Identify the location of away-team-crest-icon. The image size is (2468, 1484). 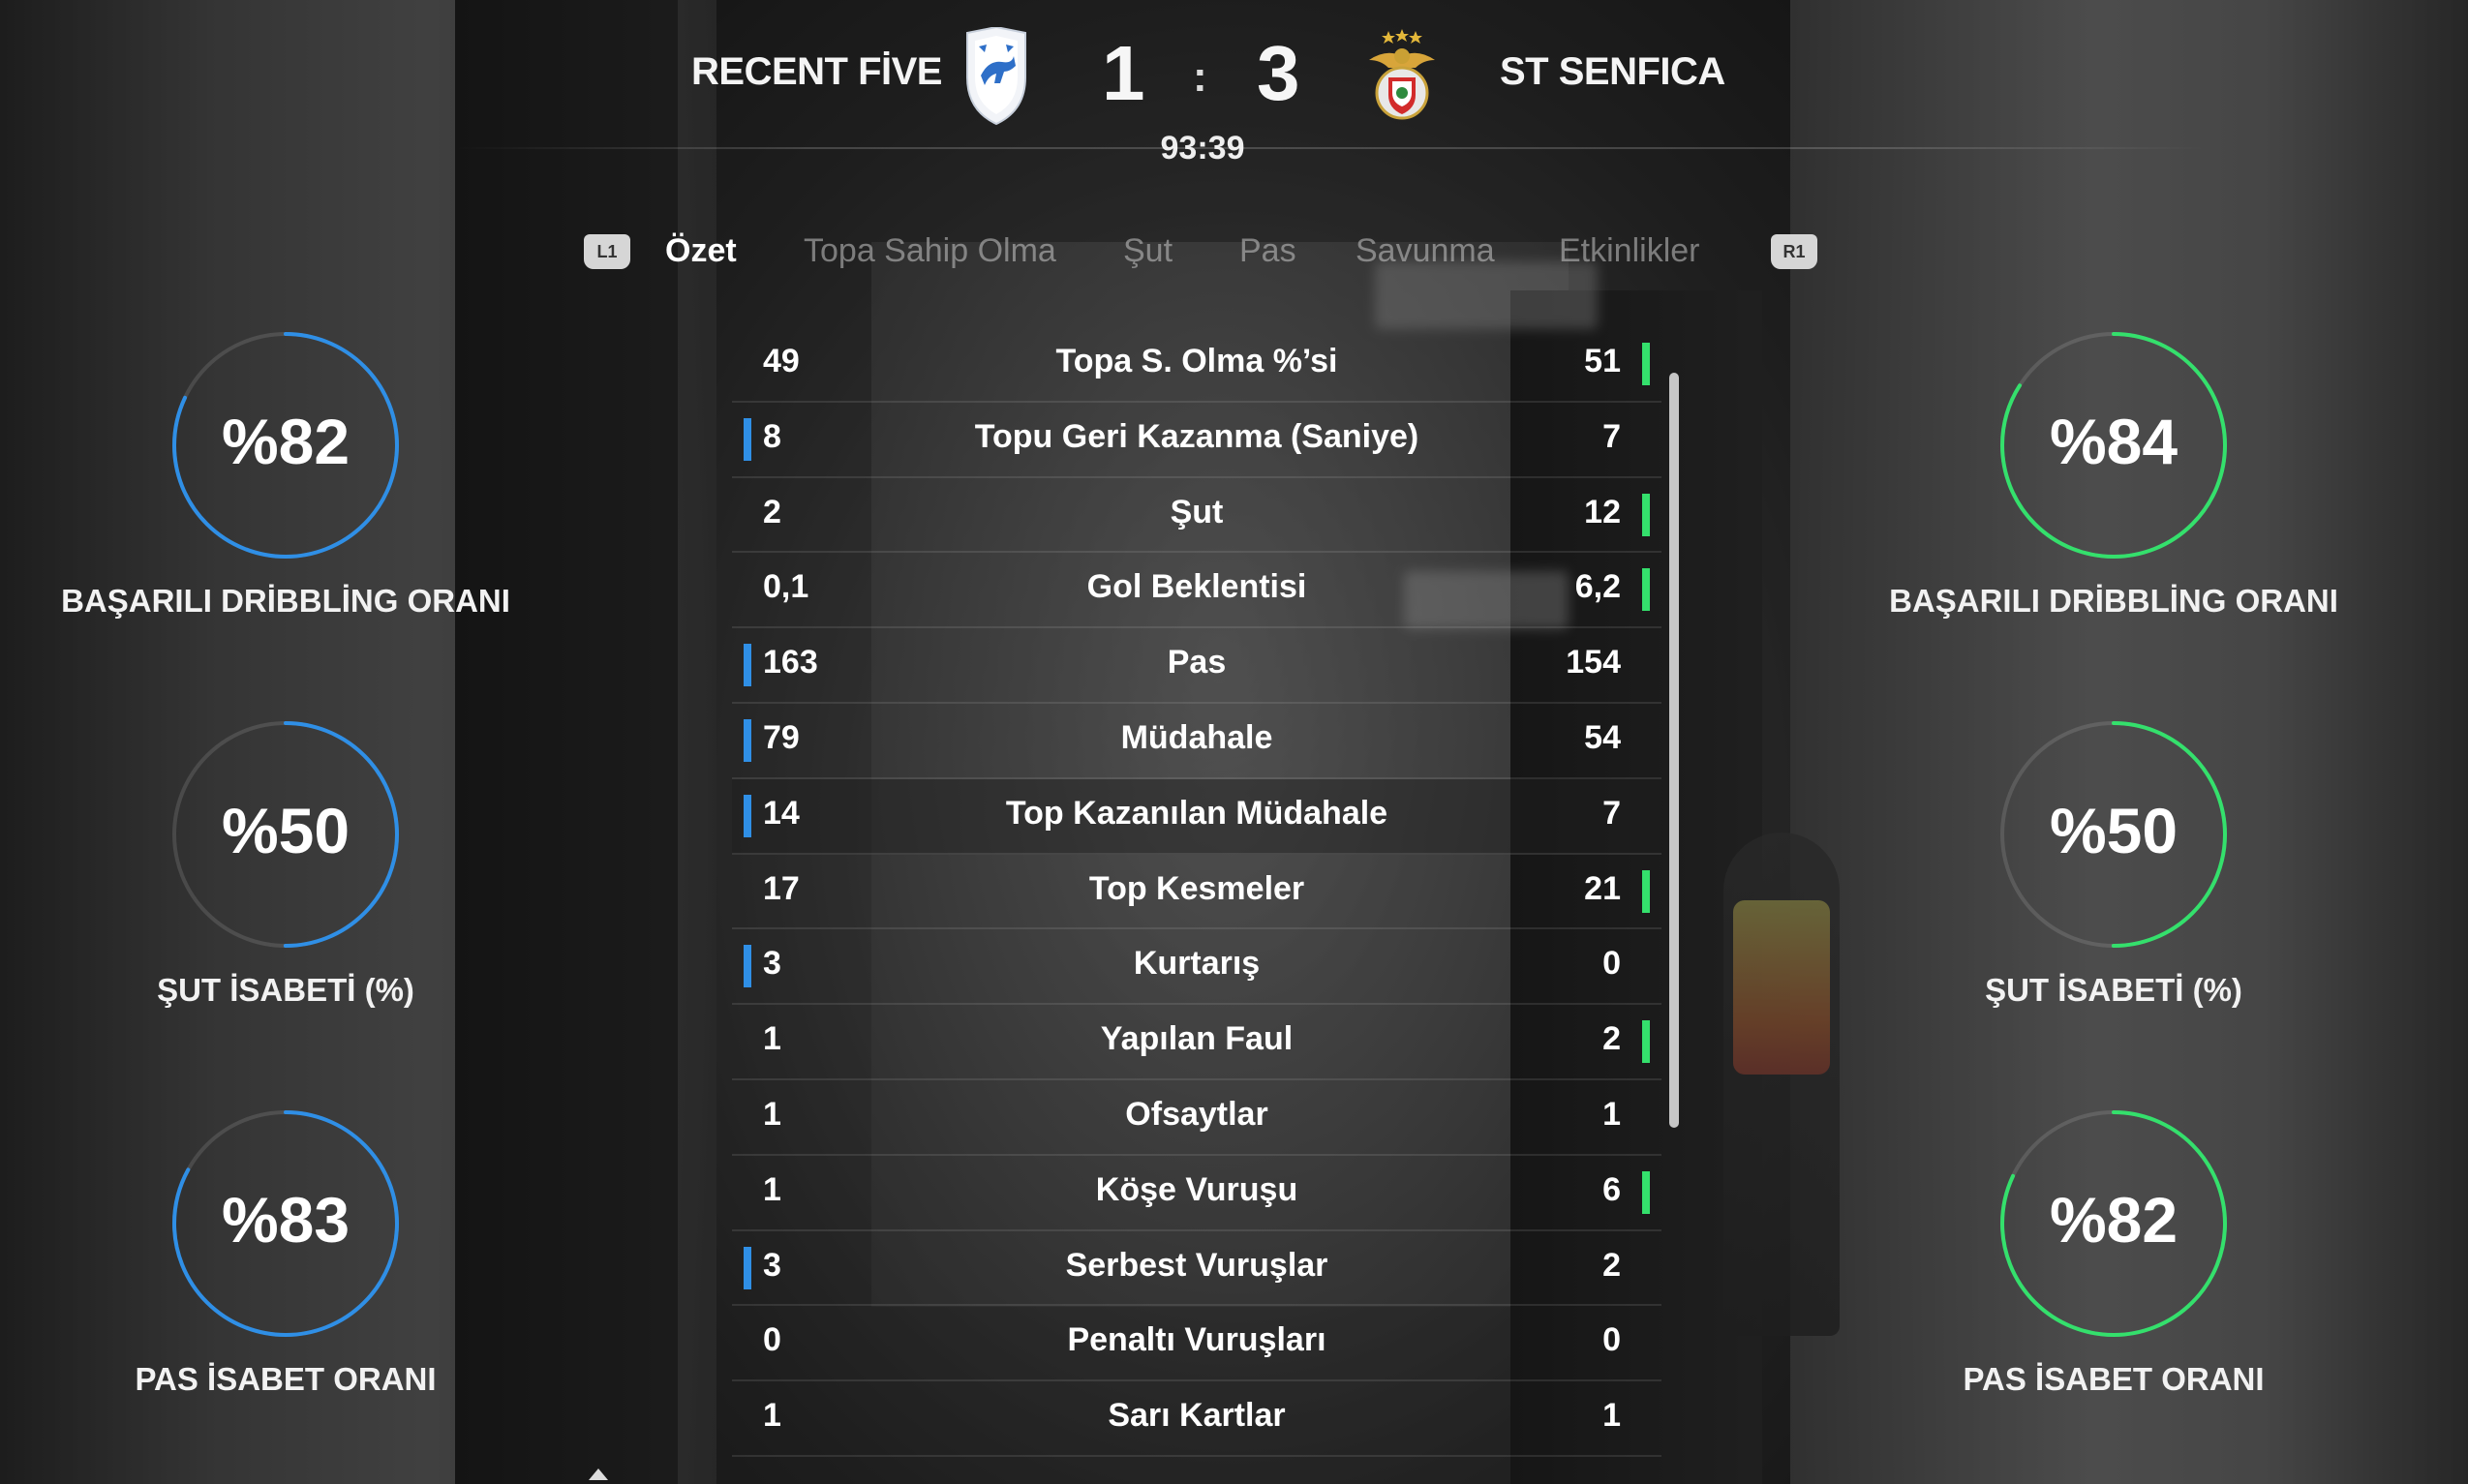
(1402, 74).